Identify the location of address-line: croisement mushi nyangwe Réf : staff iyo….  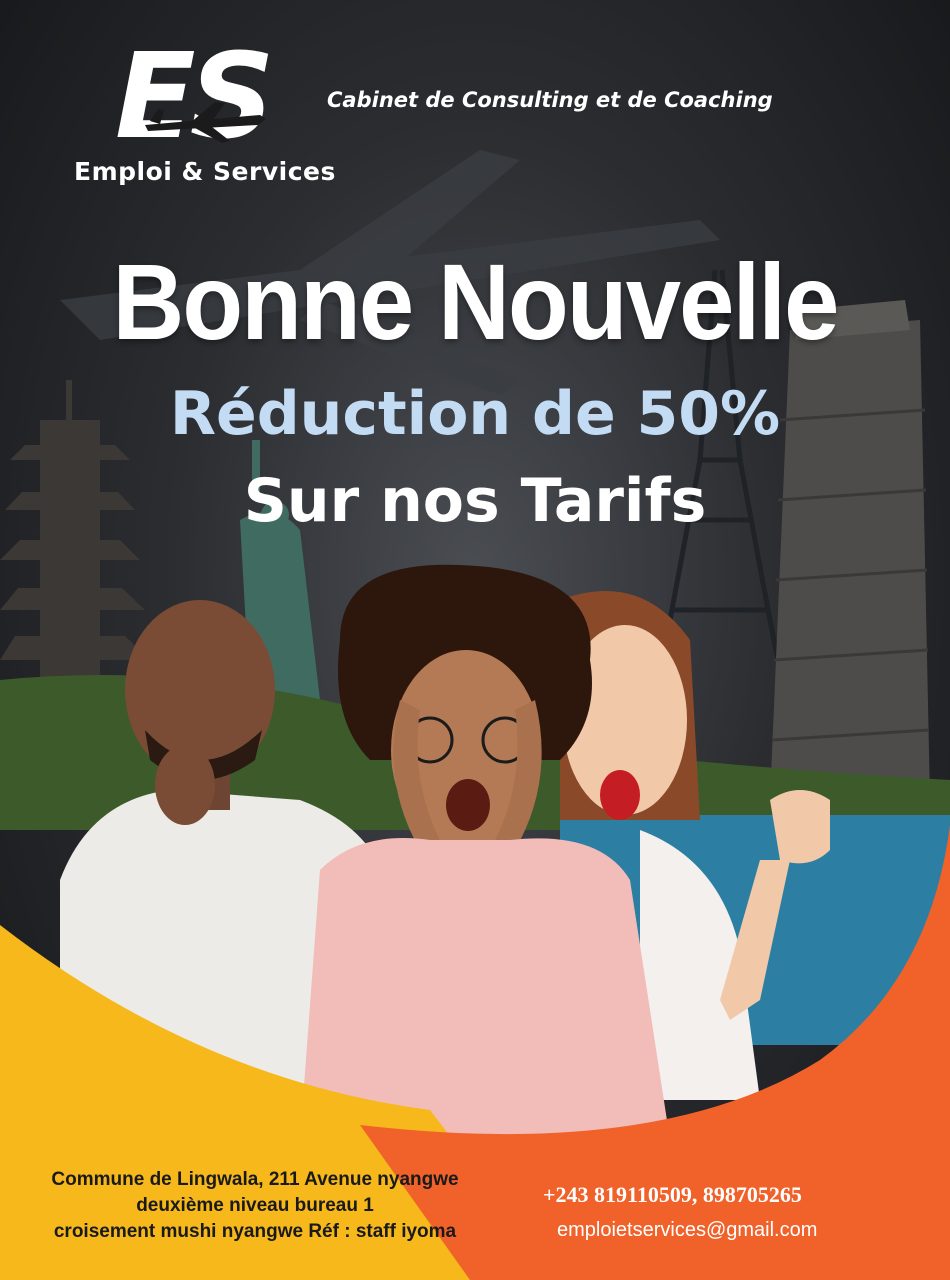
(255, 1231).